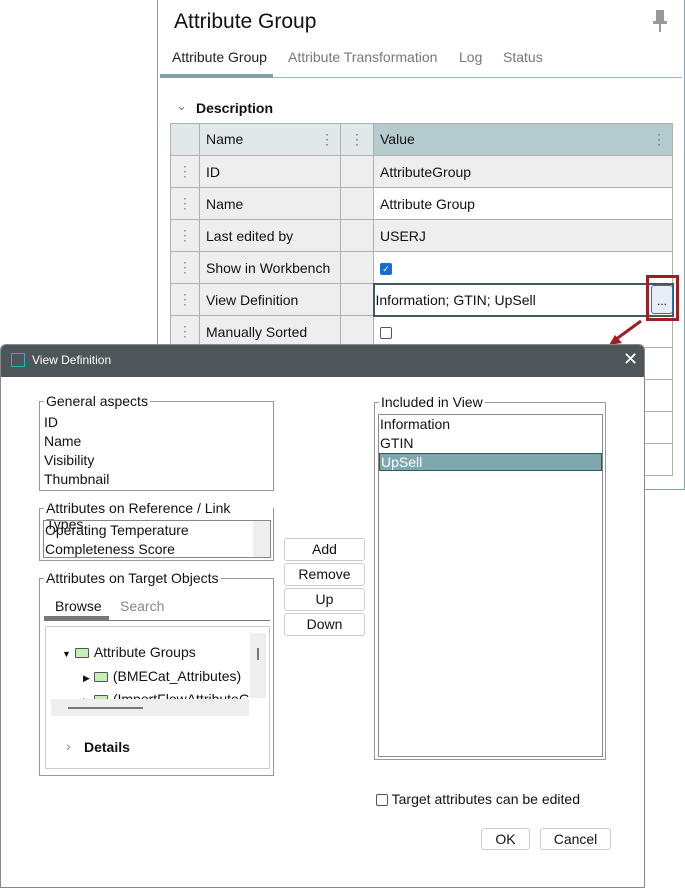  I want to click on window-icon, so click(18, 360).